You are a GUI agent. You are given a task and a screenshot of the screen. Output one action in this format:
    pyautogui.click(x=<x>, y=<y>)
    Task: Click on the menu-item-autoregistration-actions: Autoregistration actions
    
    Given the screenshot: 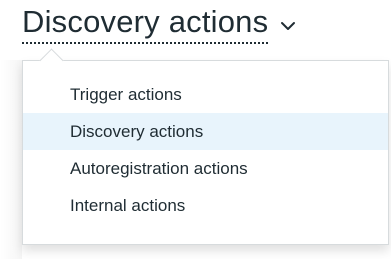 What is the action you would take?
    pyautogui.click(x=205, y=168)
    